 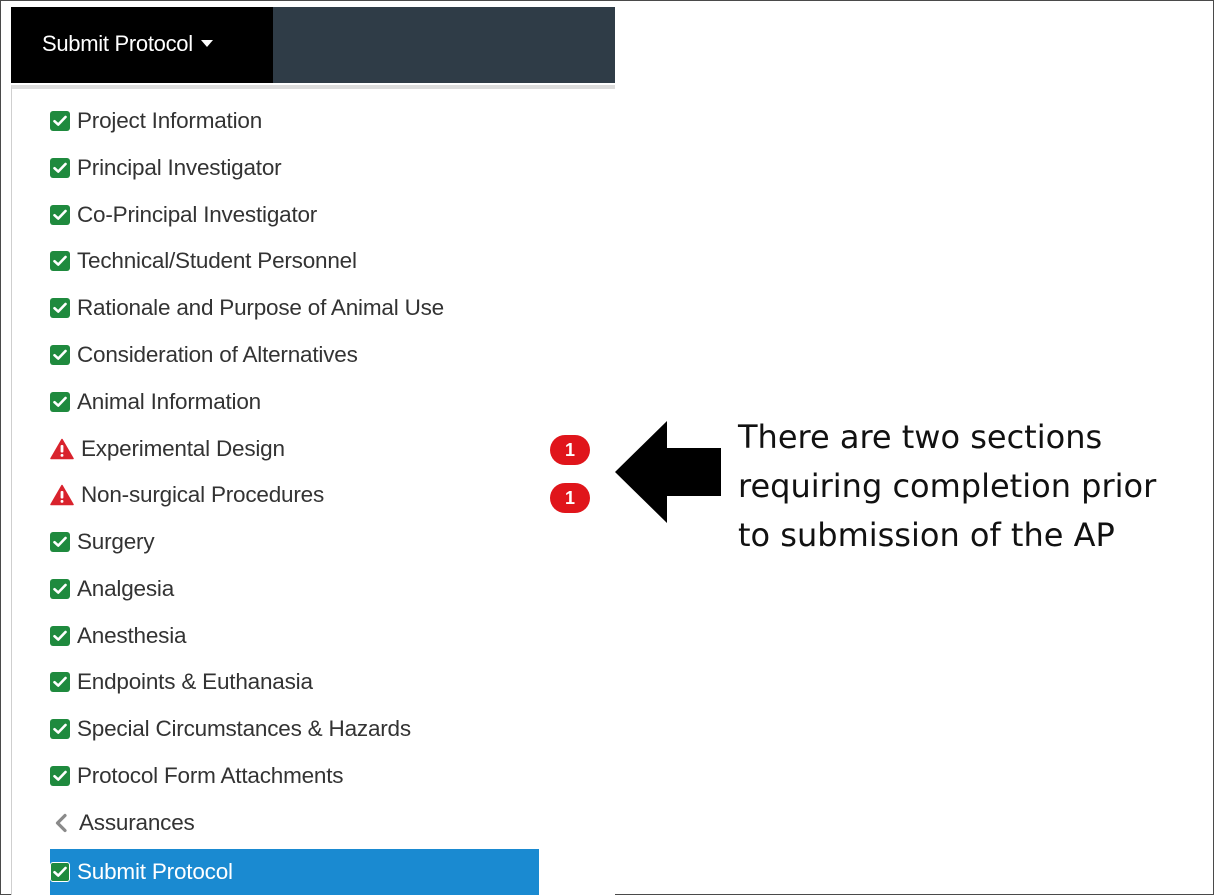 I want to click on menu-item-rationale-and-purpose: Rationale and Purpose of Animal Use, so click(x=247, y=308).